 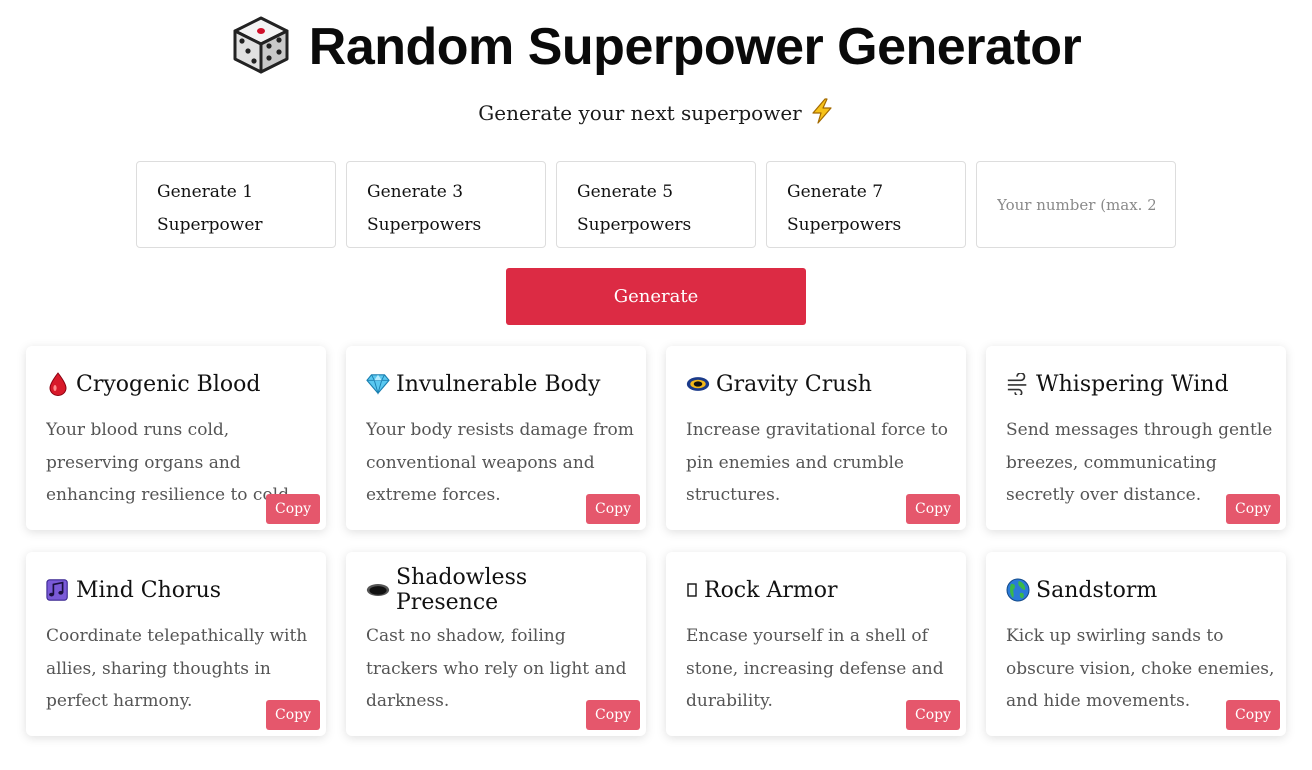 What do you see at coordinates (1132, 384) in the screenshot?
I see `card-title: Whispering Wind` at bounding box center [1132, 384].